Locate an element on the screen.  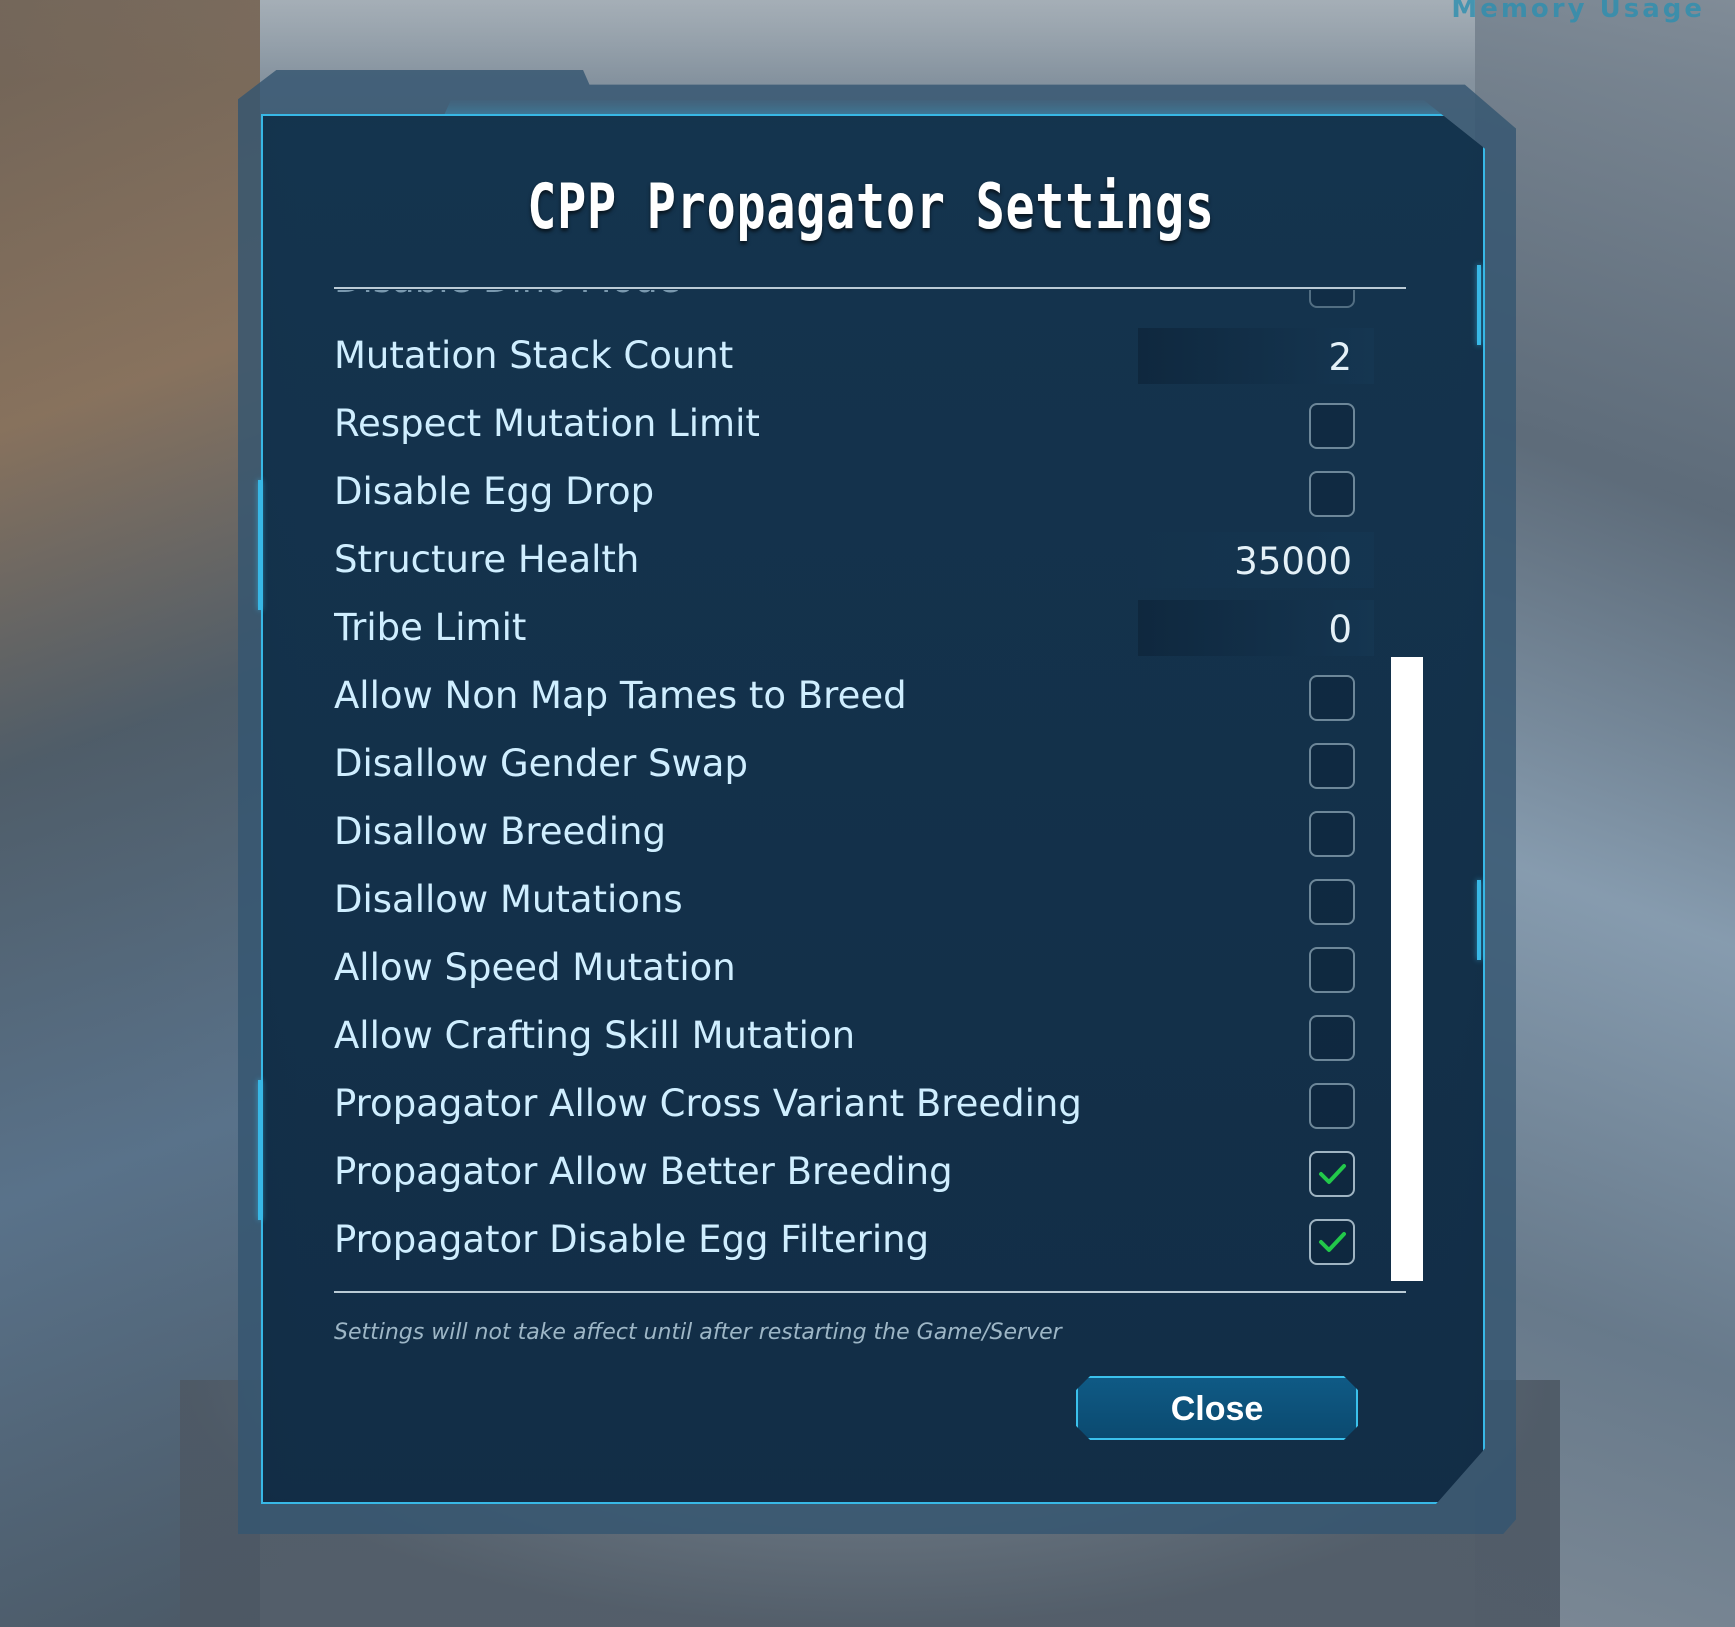
setting-label: Allow Speed Mutation is located at coordinates (535, 967).